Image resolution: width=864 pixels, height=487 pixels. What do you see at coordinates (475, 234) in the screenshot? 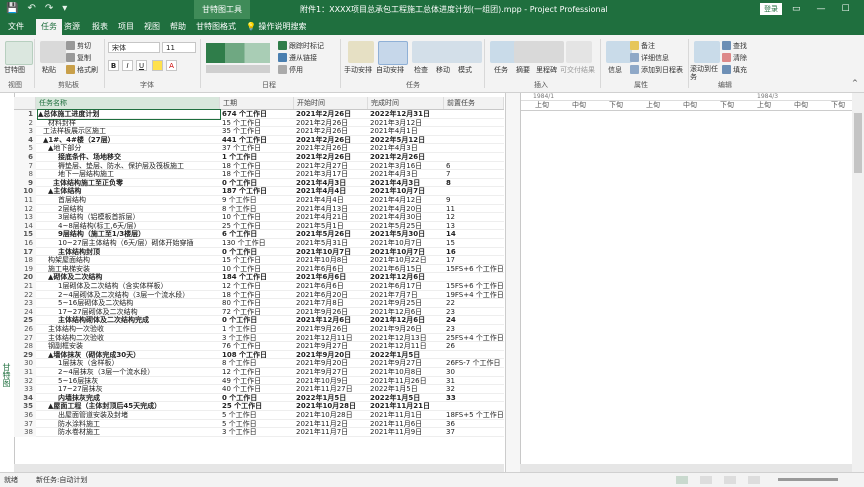
I see `cell-pred: 14` at bounding box center [475, 234].